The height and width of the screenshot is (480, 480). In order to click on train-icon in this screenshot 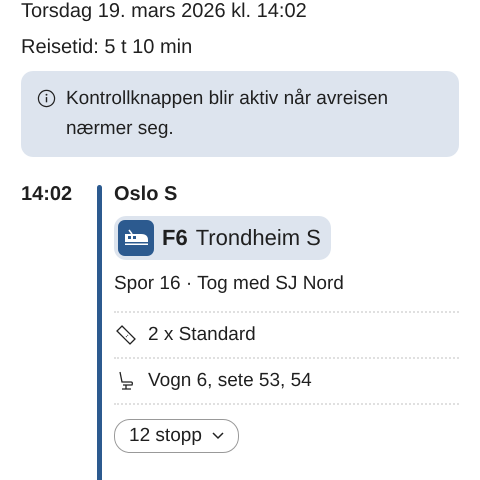, I will do `click(136, 238)`.